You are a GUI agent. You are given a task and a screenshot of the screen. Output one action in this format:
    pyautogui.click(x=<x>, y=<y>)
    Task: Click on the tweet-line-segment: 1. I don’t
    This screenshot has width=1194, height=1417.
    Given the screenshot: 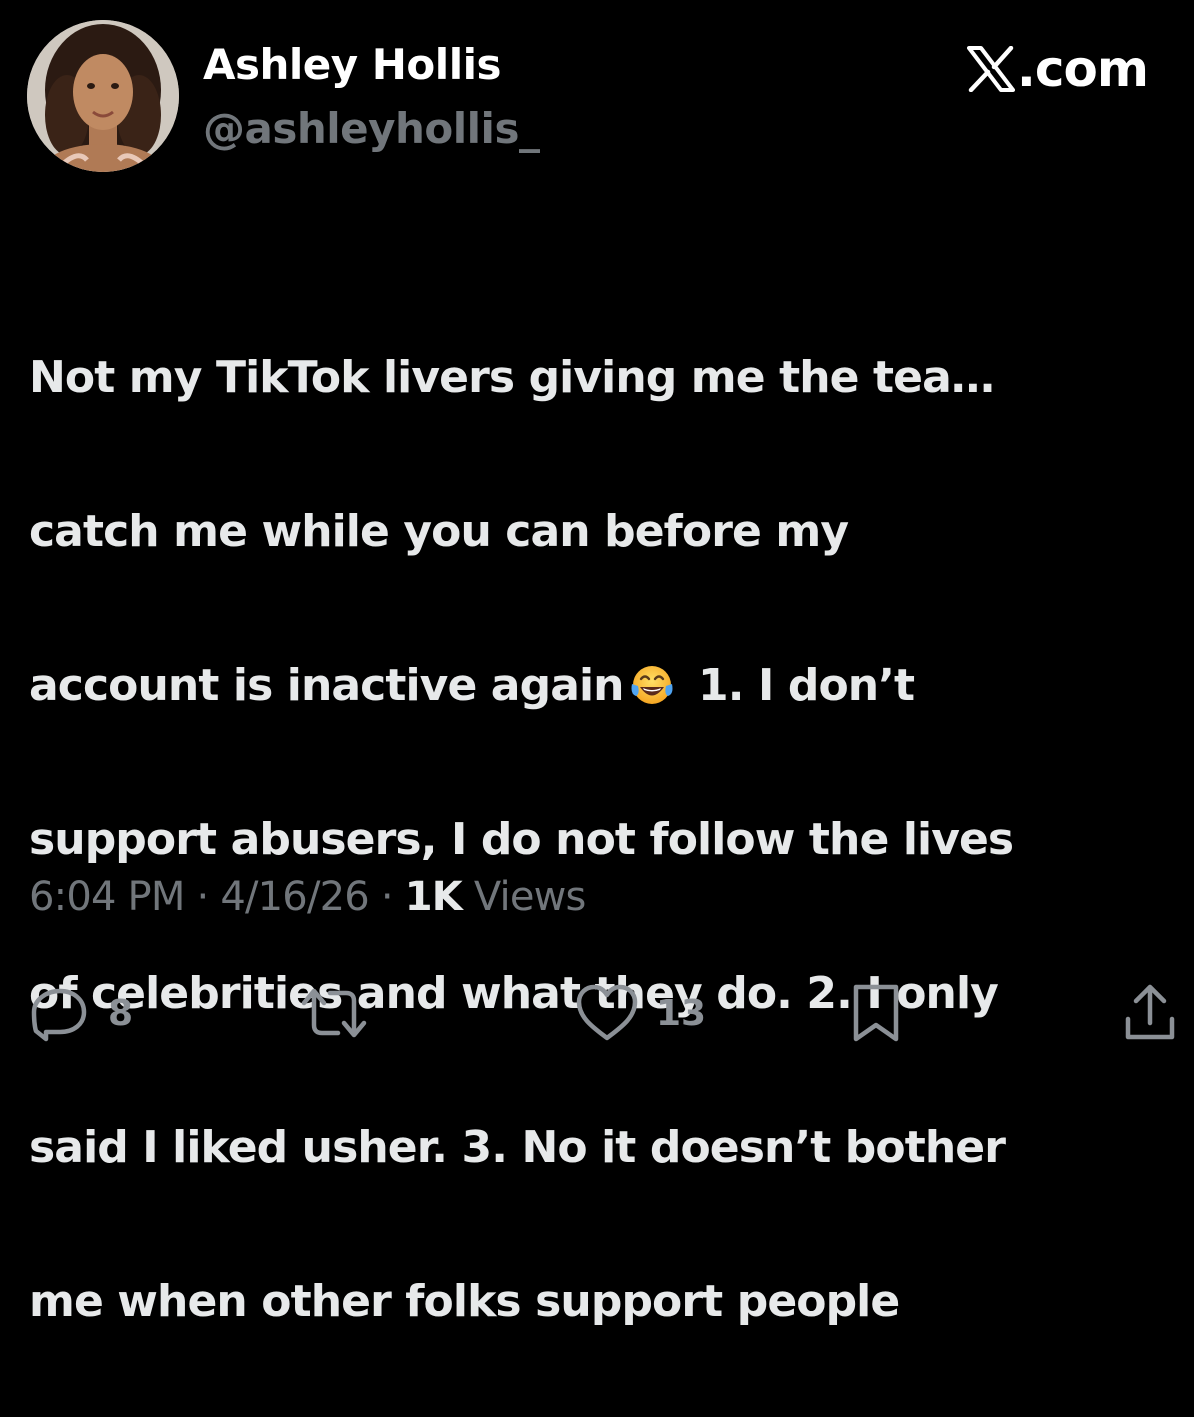 What is the action you would take?
    pyautogui.click(x=799, y=685)
    